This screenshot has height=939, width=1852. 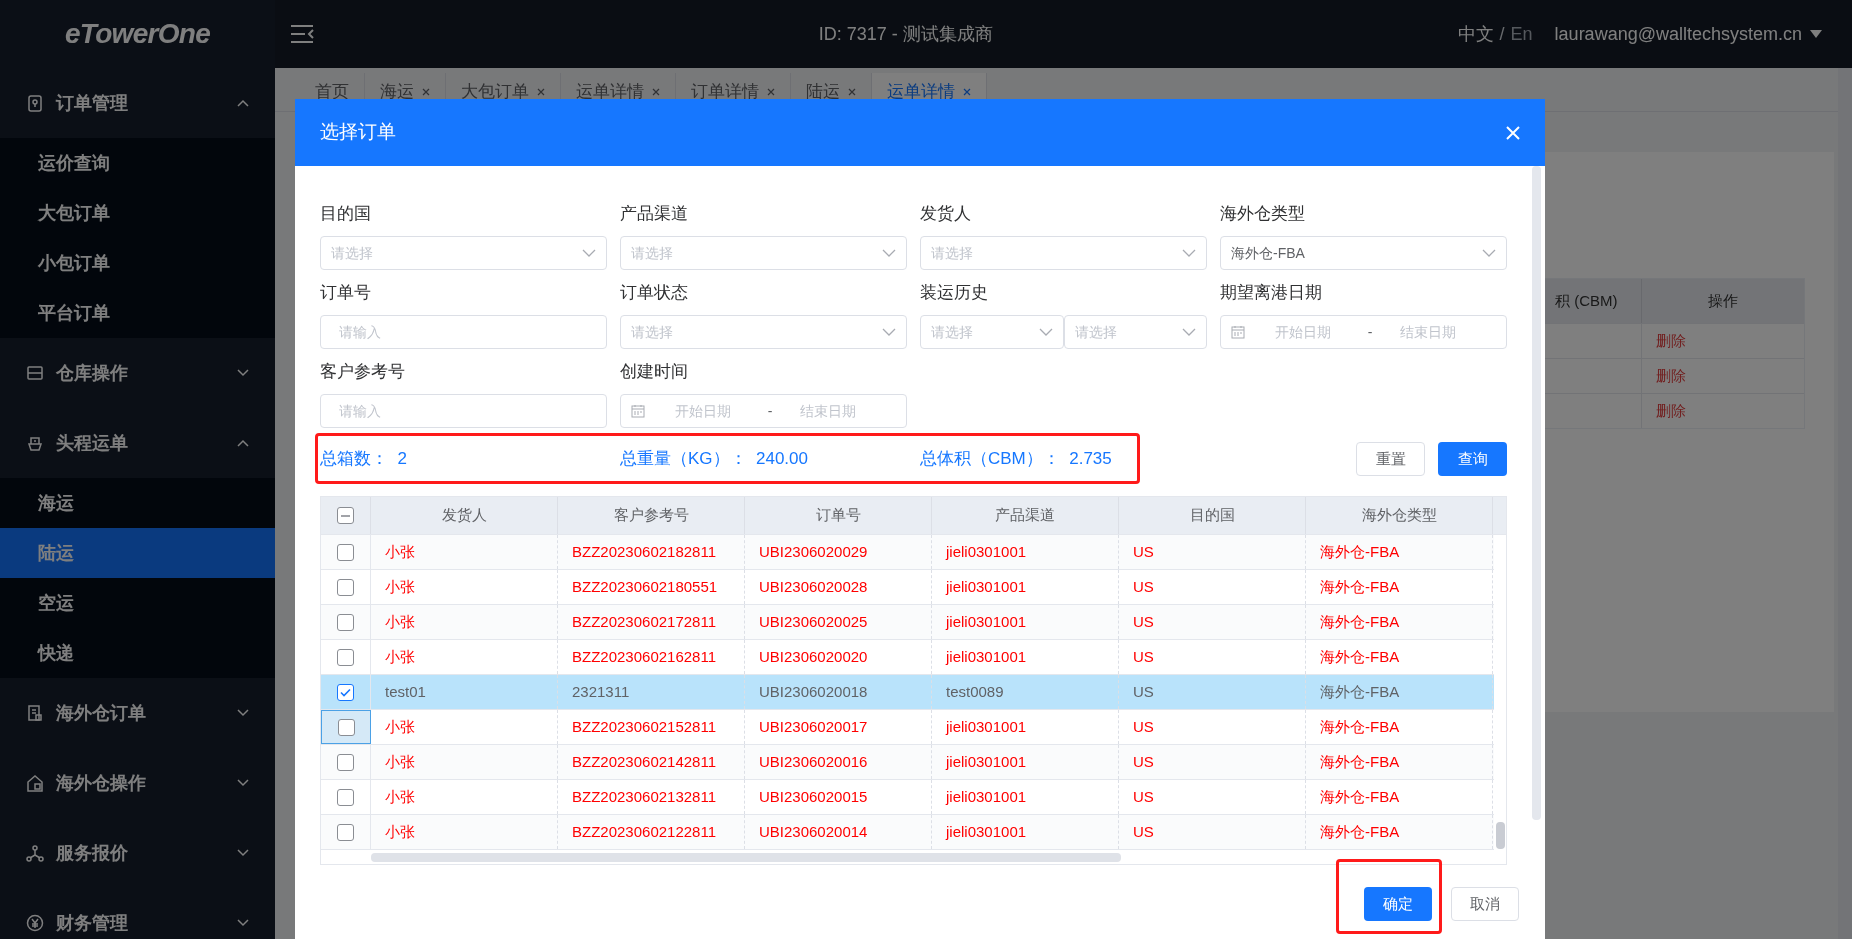 What do you see at coordinates (907, 727) in the screenshot?
I see `table-row: 小张 BZZ20230602152811 UBI2306020017 jieli0301001 US 海外仓-FBA` at bounding box center [907, 727].